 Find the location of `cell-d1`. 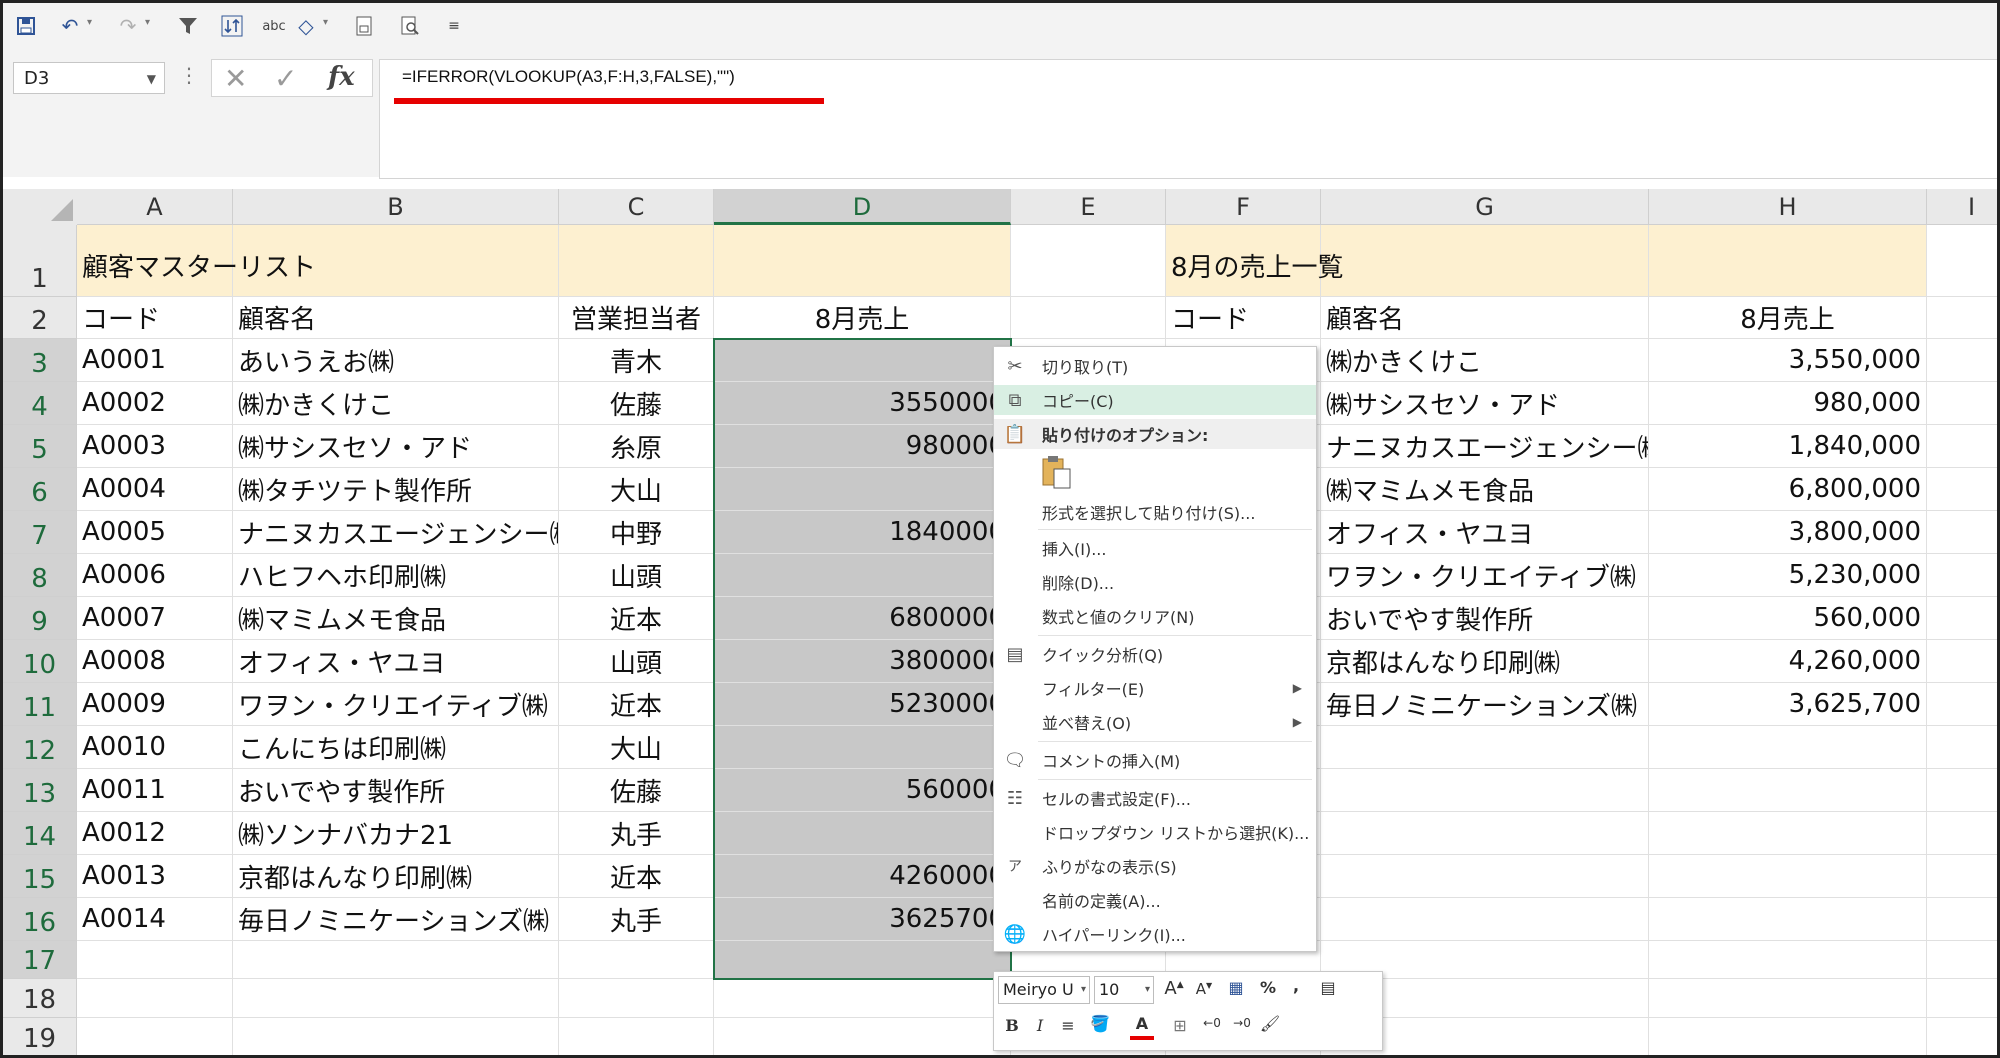

cell-d1 is located at coordinates (862, 261).